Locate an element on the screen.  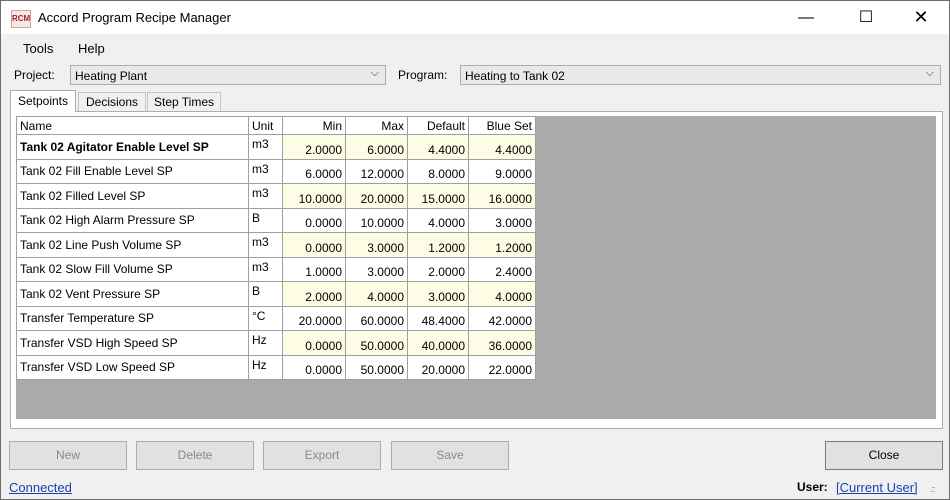
cell-default: 4.0000 is located at coordinates (438, 220).